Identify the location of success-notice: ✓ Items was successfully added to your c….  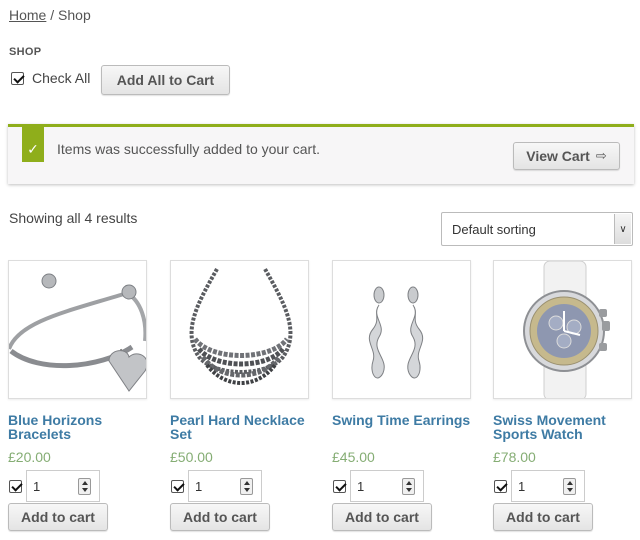
(321, 154).